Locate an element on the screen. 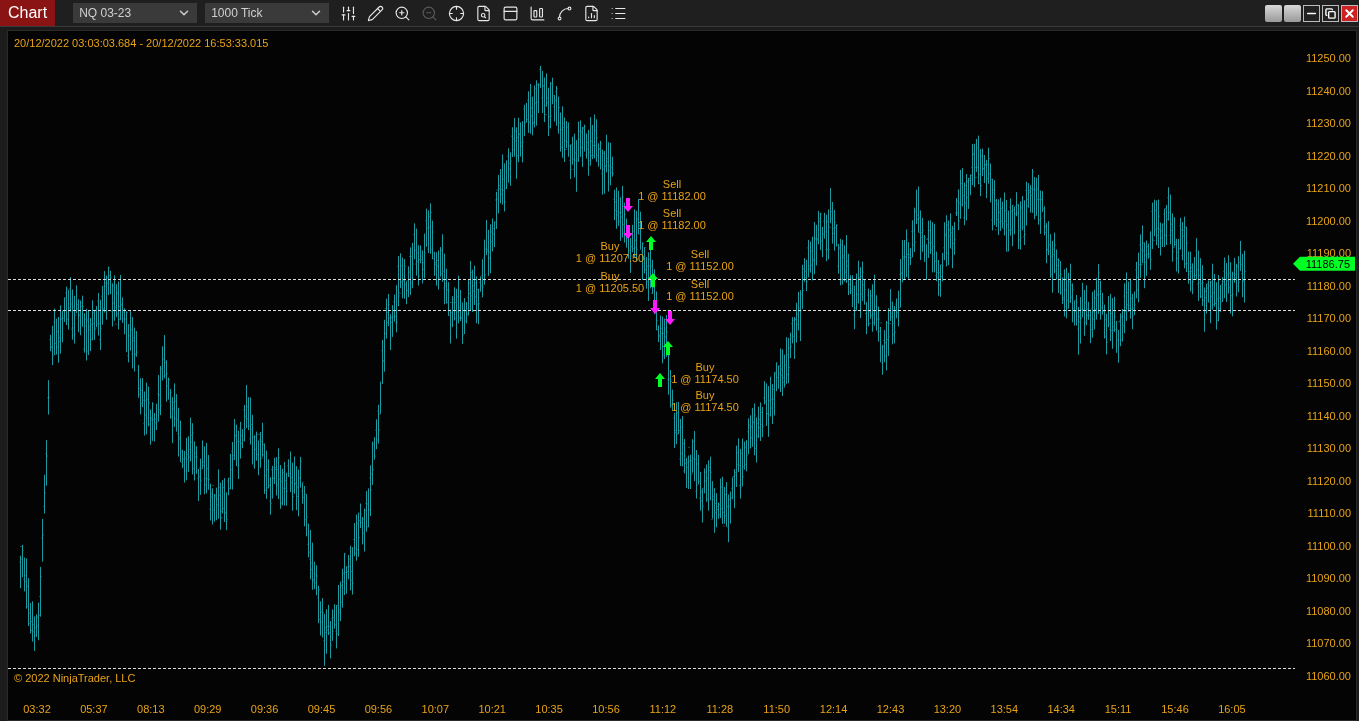 The image size is (1359, 721). restore-button is located at coordinates (1330, 13).